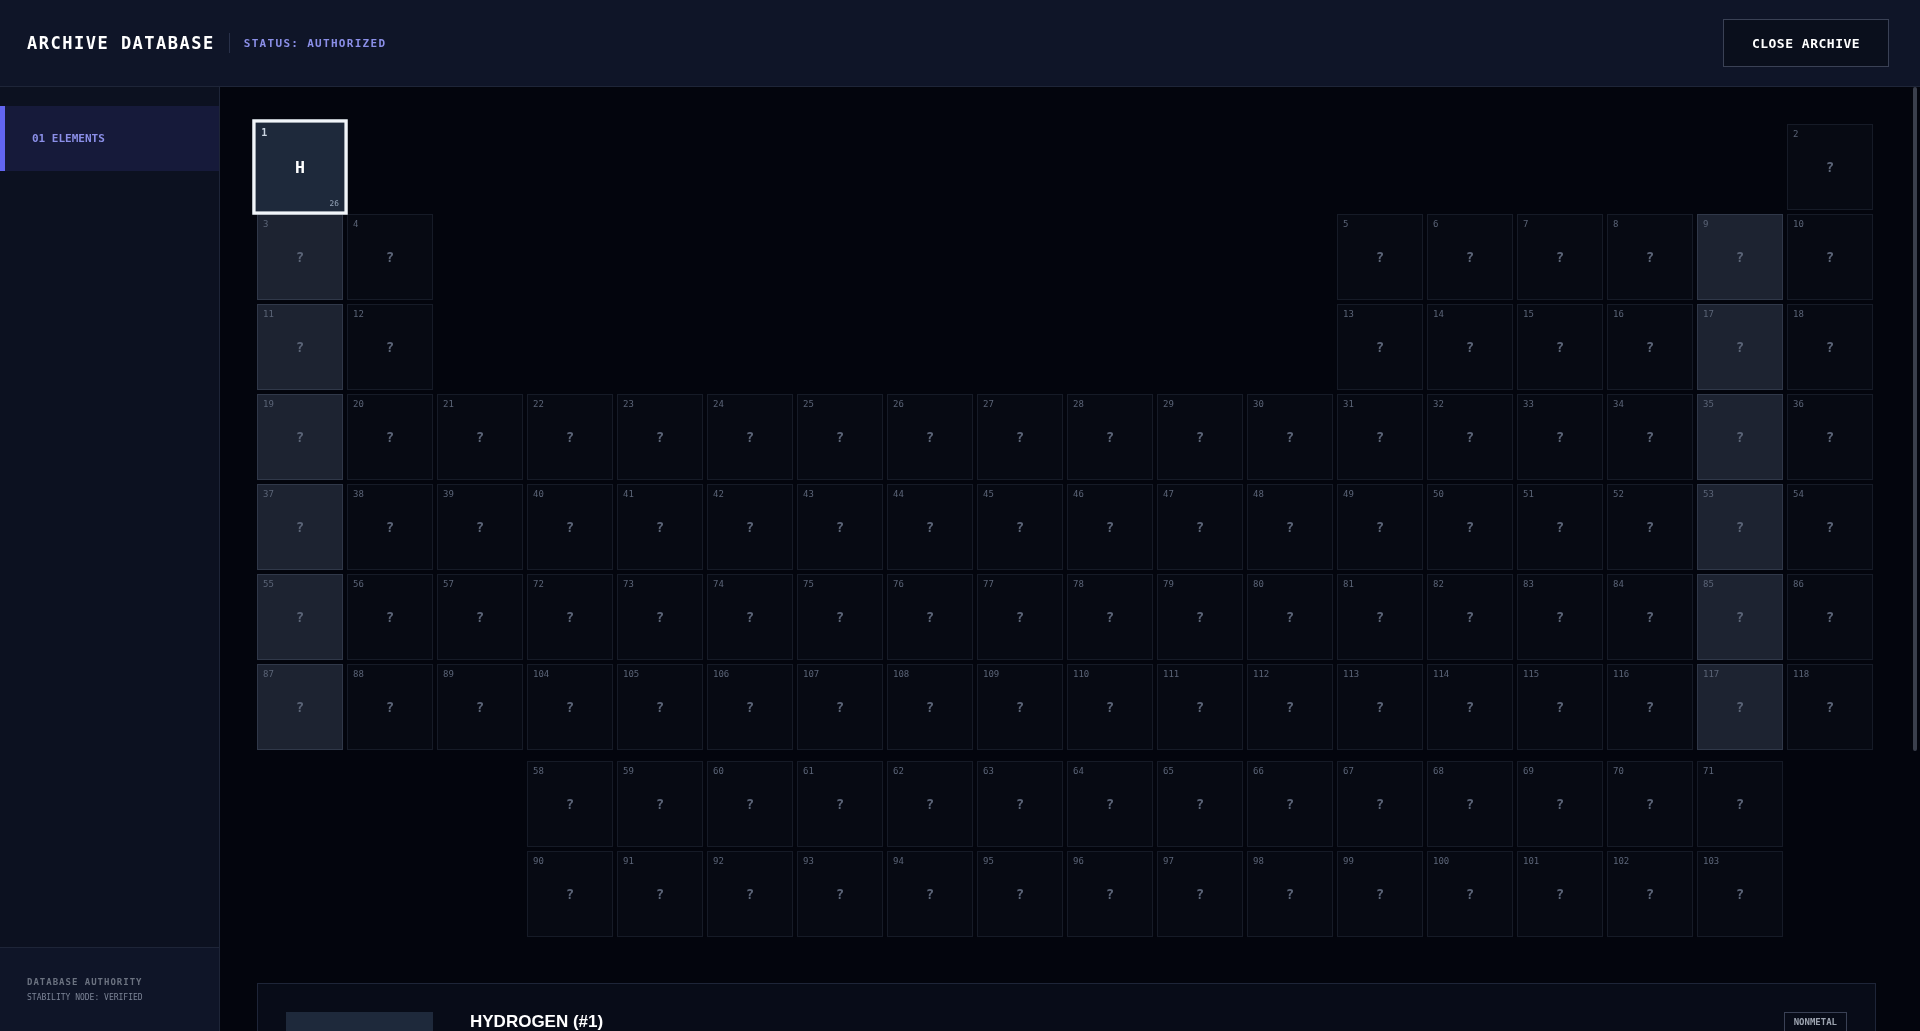 Image resolution: width=1920 pixels, height=1031 pixels. What do you see at coordinates (1200, 437) in the screenshot?
I see `element-tile: 29 ?` at bounding box center [1200, 437].